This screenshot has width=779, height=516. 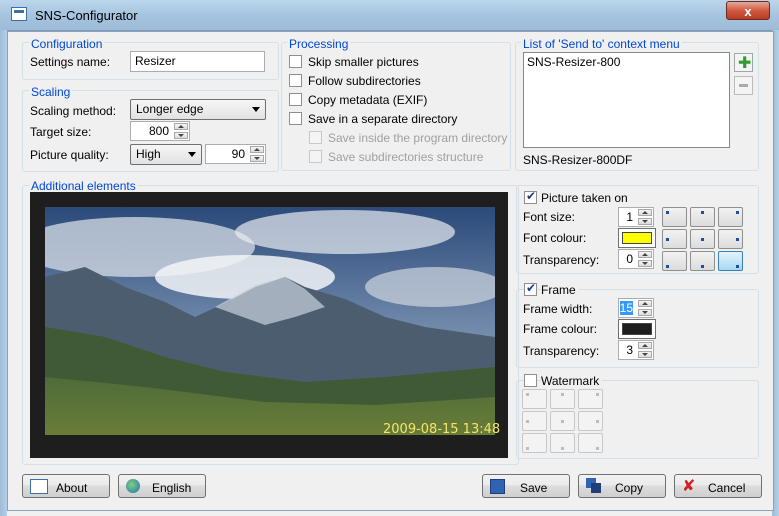 I want to click on watermark-position-top-center, so click(x=562, y=399).